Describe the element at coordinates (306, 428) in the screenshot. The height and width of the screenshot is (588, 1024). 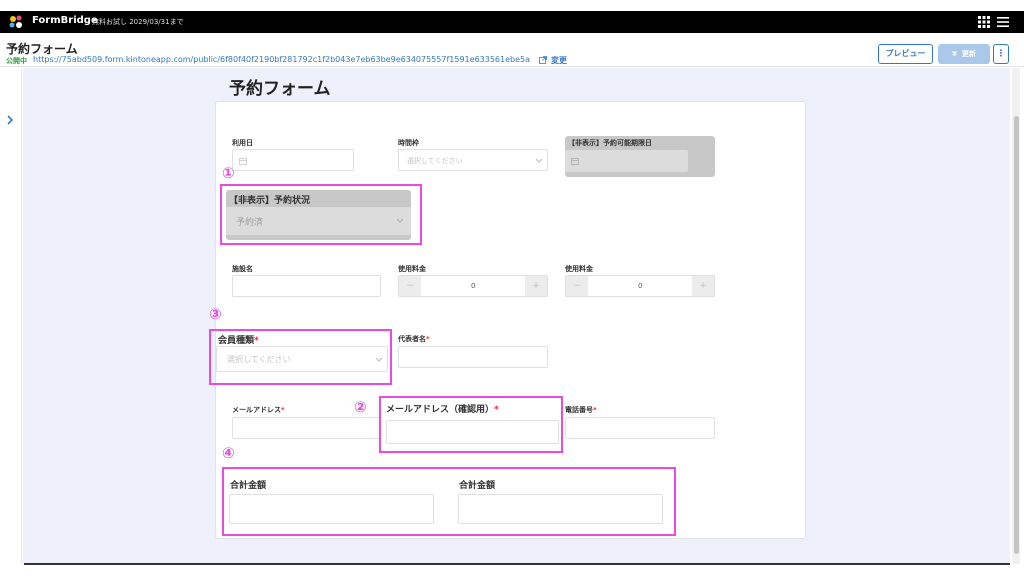
I see `email-input` at that location.